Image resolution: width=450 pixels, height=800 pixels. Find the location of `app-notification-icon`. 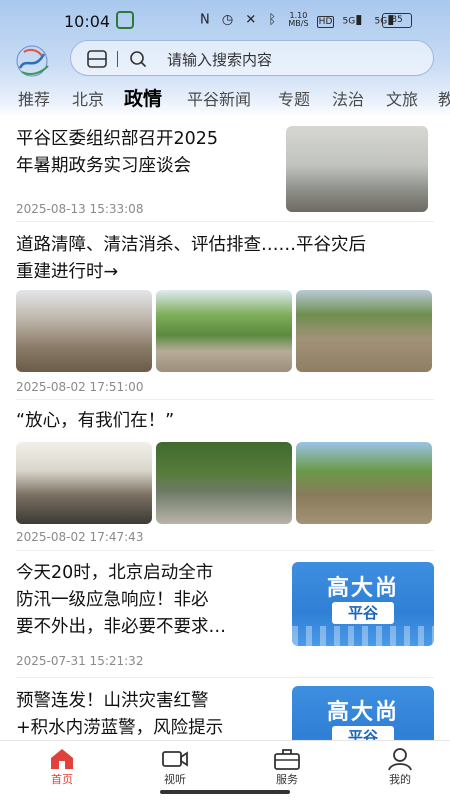

app-notification-icon is located at coordinates (125, 20).